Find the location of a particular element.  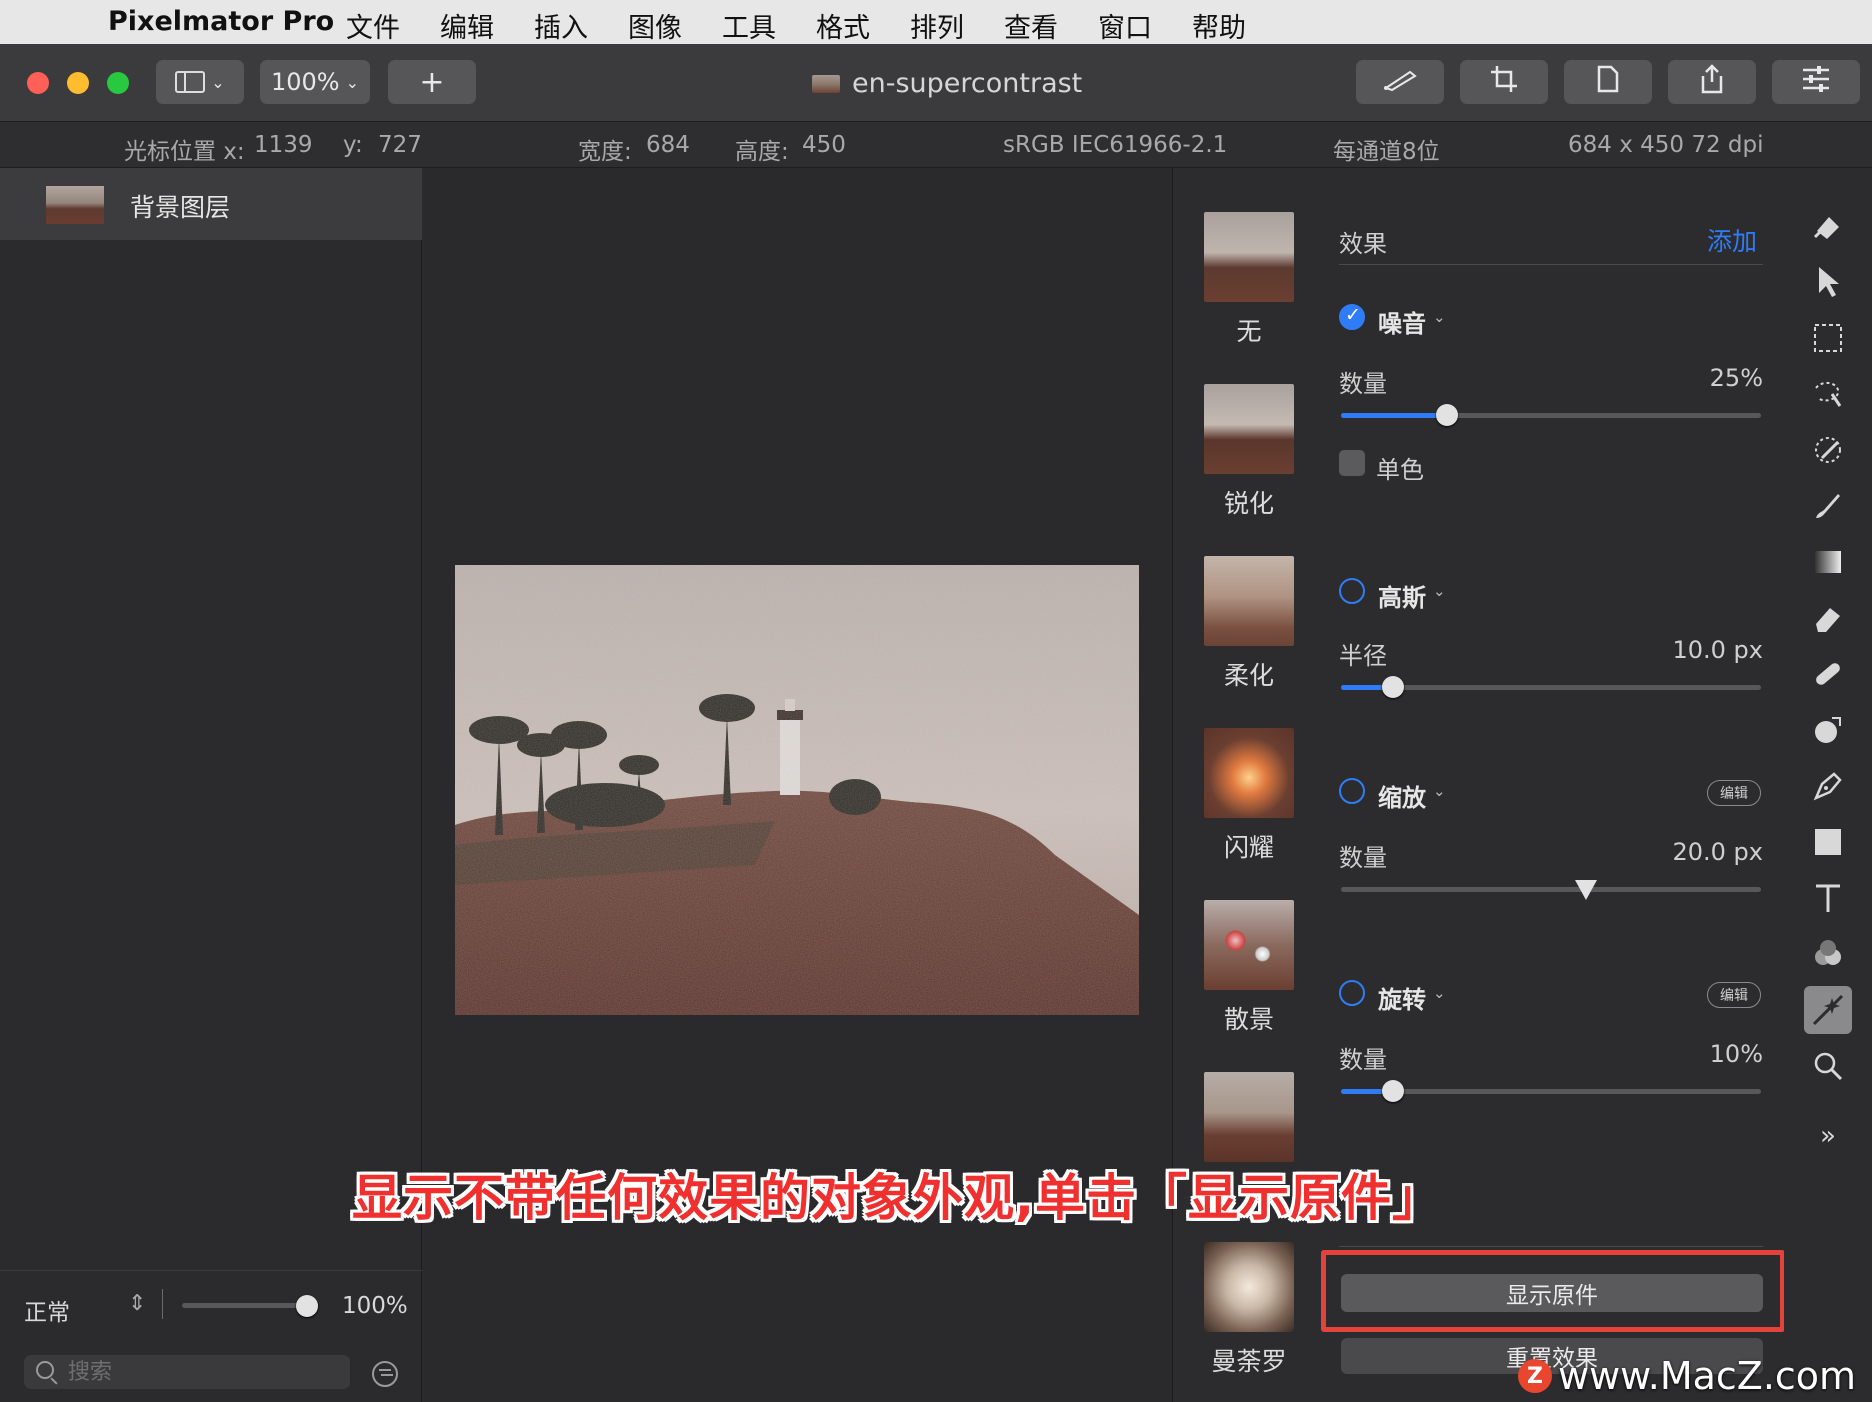

effect-label-none: 无 is located at coordinates (1249, 331).